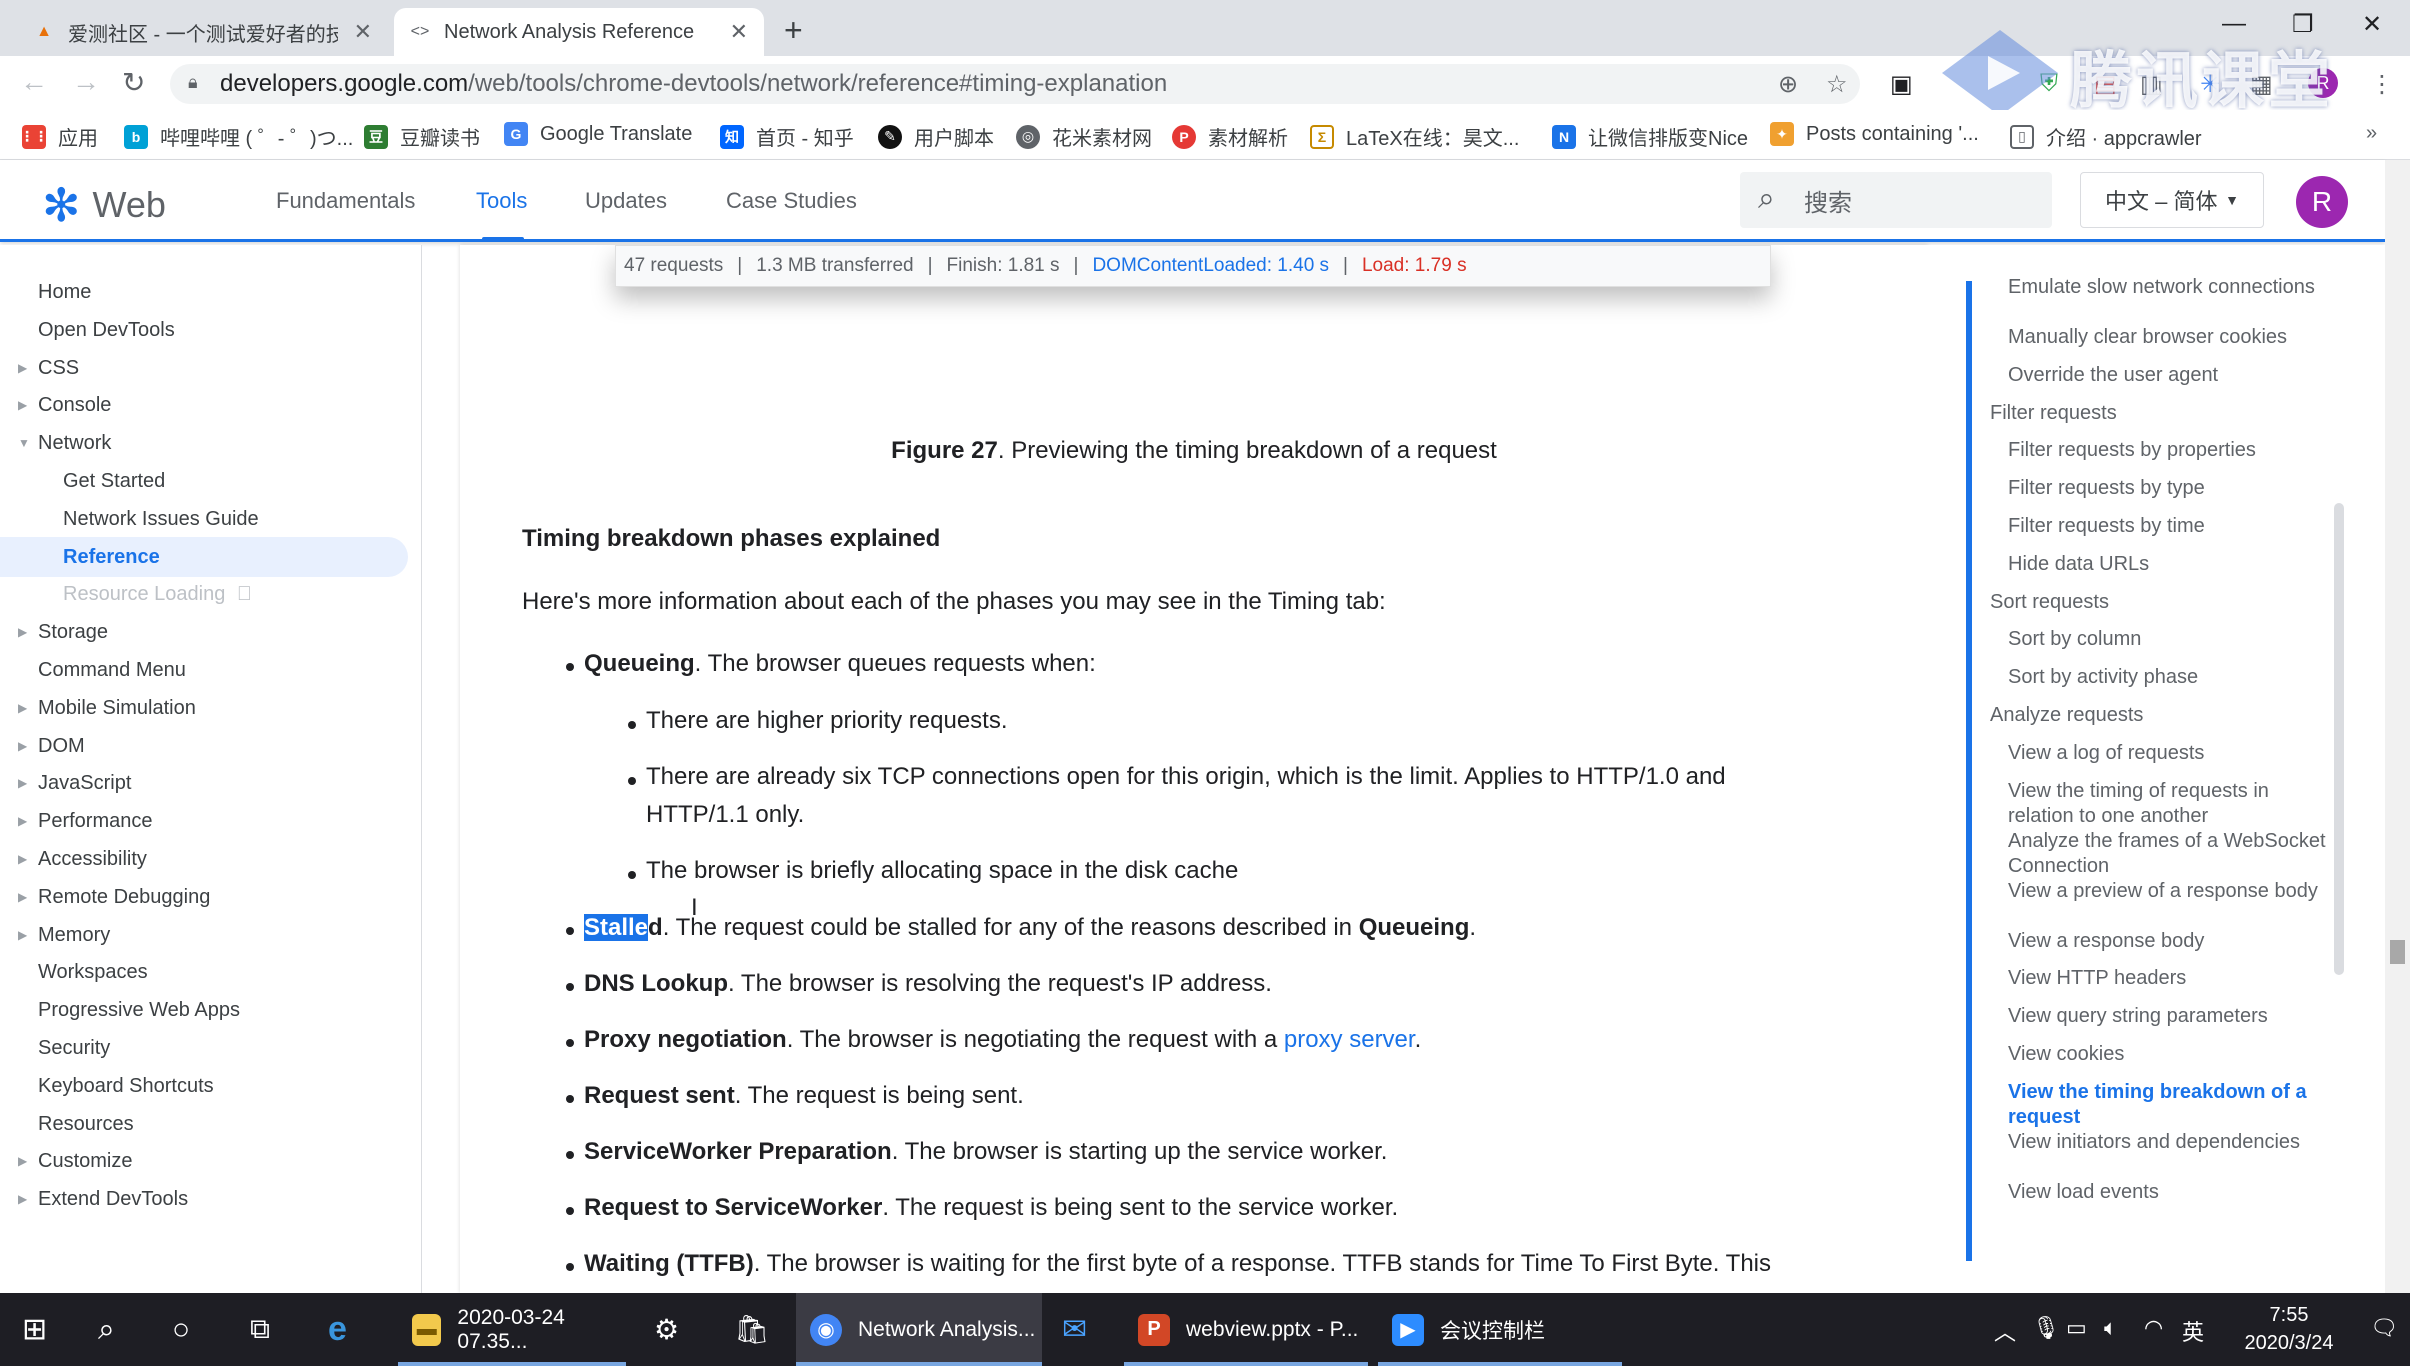 This screenshot has width=2410, height=1366. Describe the element at coordinates (133, 82) in the screenshot. I see `reload-icon: ↻` at that location.